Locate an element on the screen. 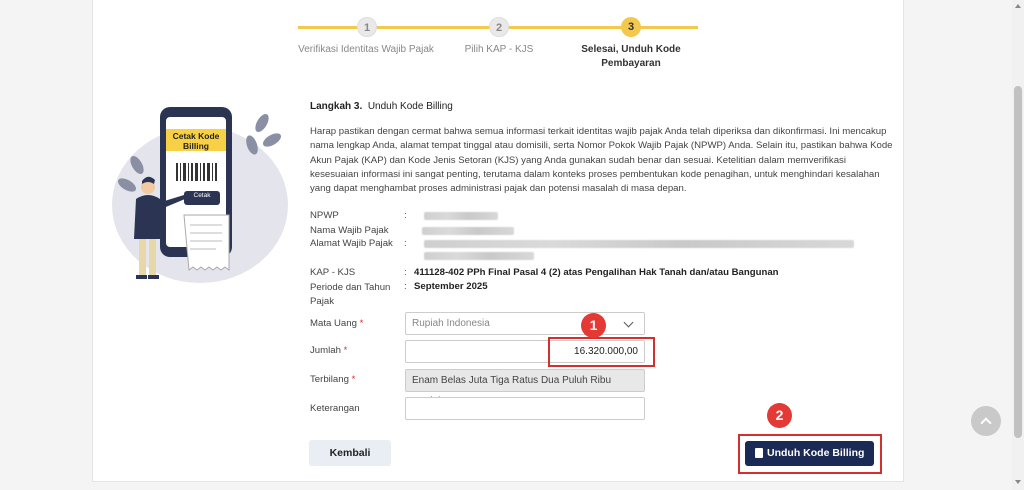  annotation-badge-2: 2 is located at coordinates (779, 415).